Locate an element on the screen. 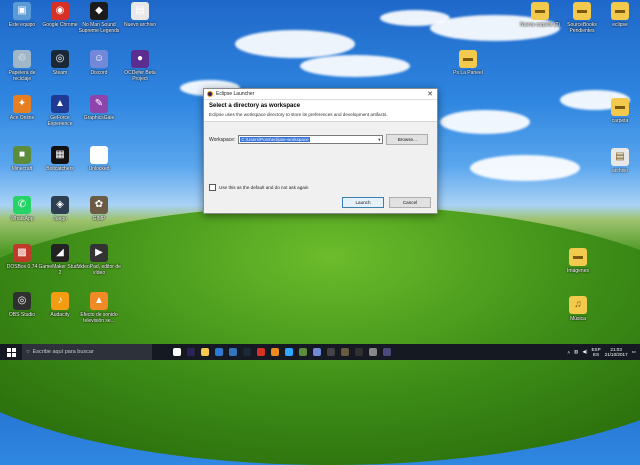 This screenshot has width=640, height=465. folder-icon: ▬ is located at coordinates (582, 11).